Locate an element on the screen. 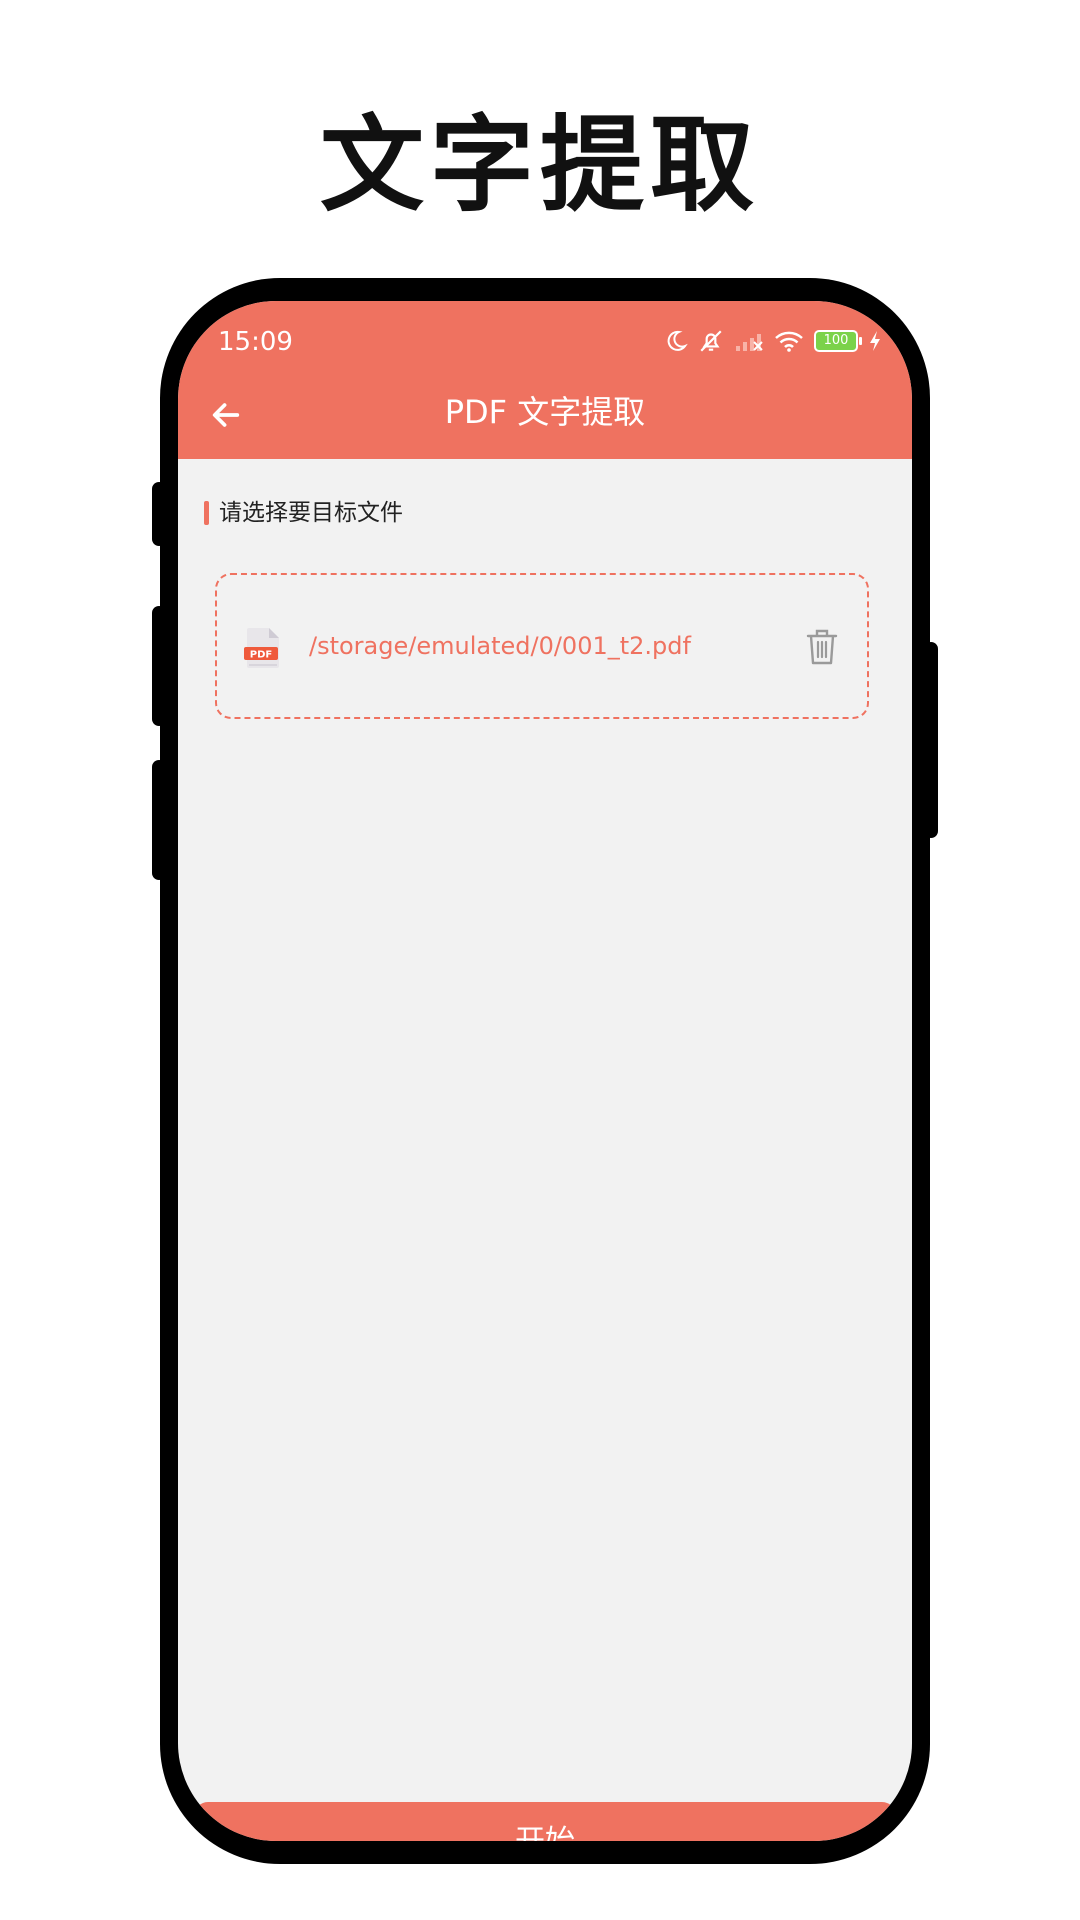 This screenshot has width=1080, height=1920. selected-file-card: PDF /storage/emulated/0/001_t2.pdf is located at coordinates (542, 646).